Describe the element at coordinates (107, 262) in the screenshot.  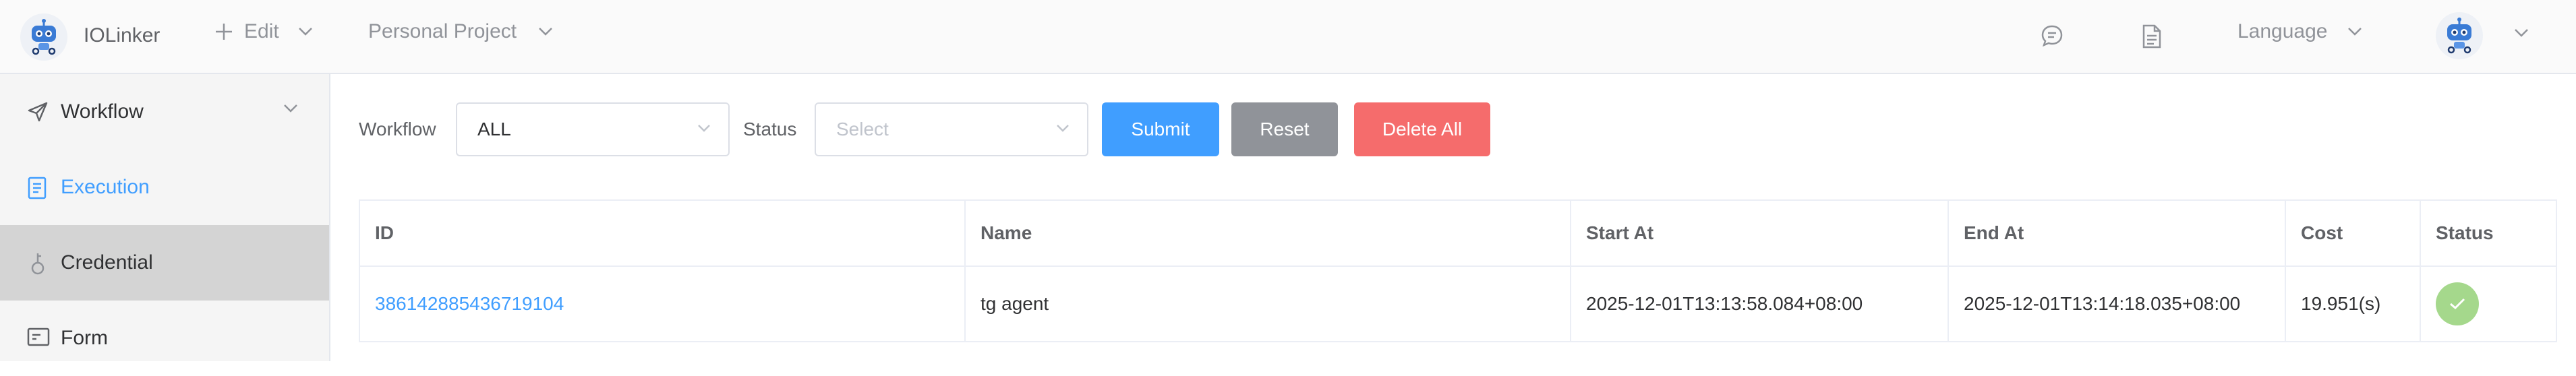
I see `sidebar-item-label: Credential` at that location.